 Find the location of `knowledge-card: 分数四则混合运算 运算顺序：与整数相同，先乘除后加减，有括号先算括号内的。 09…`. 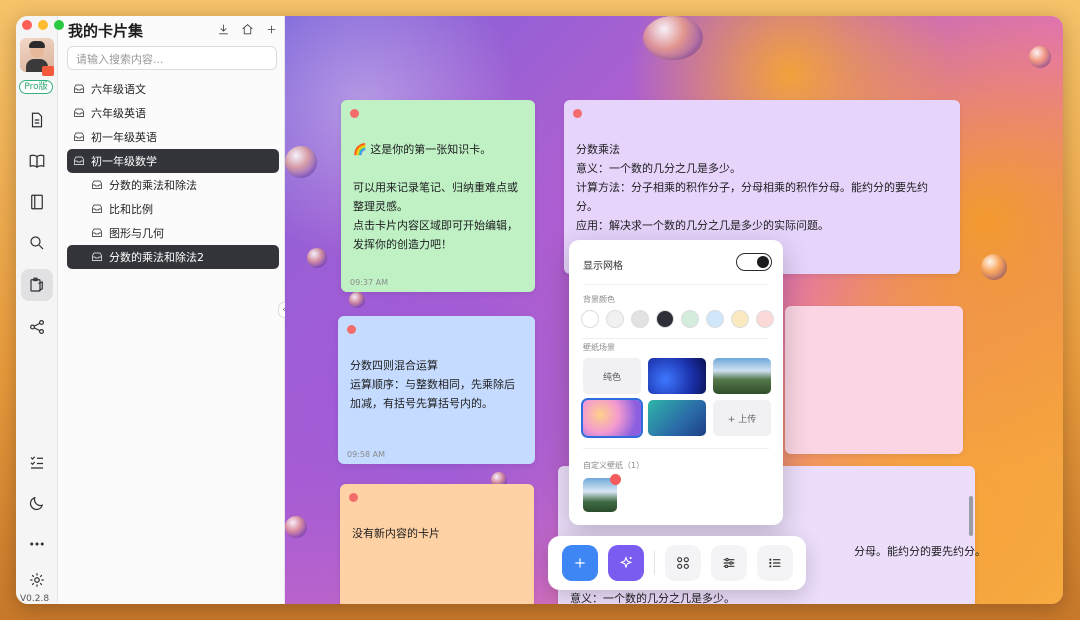

knowledge-card: 分数四则混合运算 运算顺序：与整数相同，先乘除后加减，有括号先算括号内的。 09… is located at coordinates (436, 390).